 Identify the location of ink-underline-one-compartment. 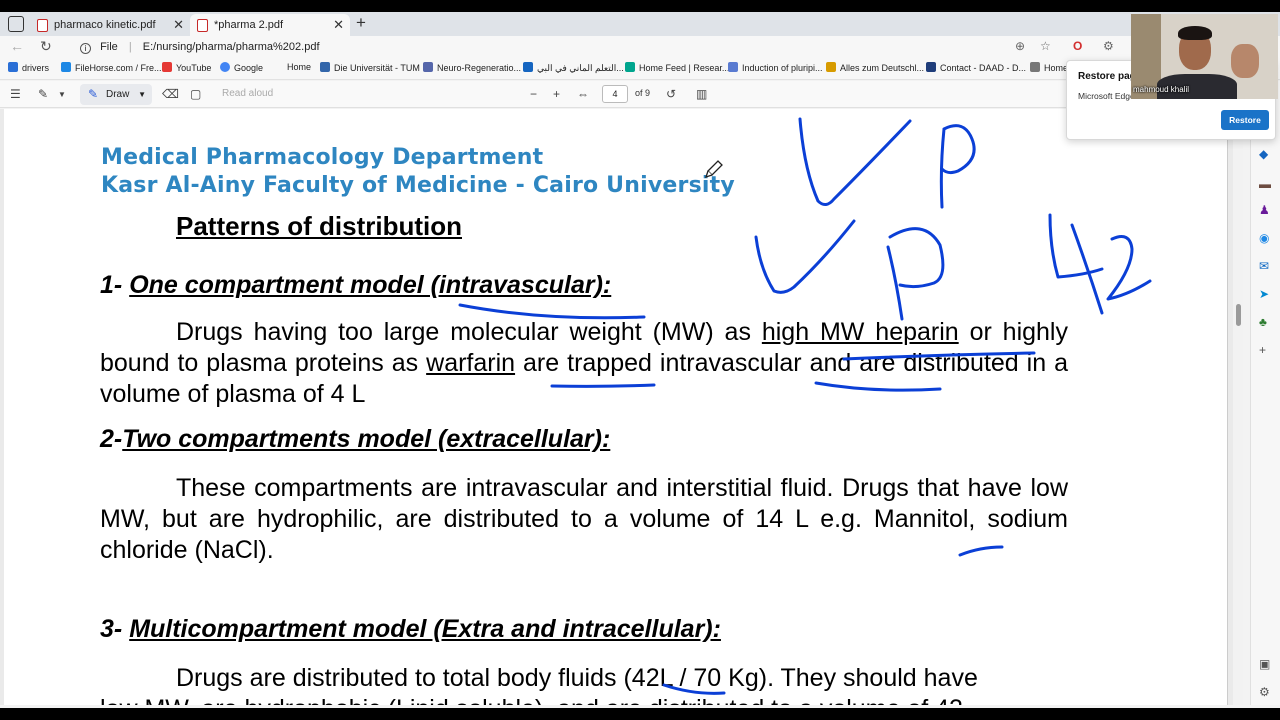
(552, 311).